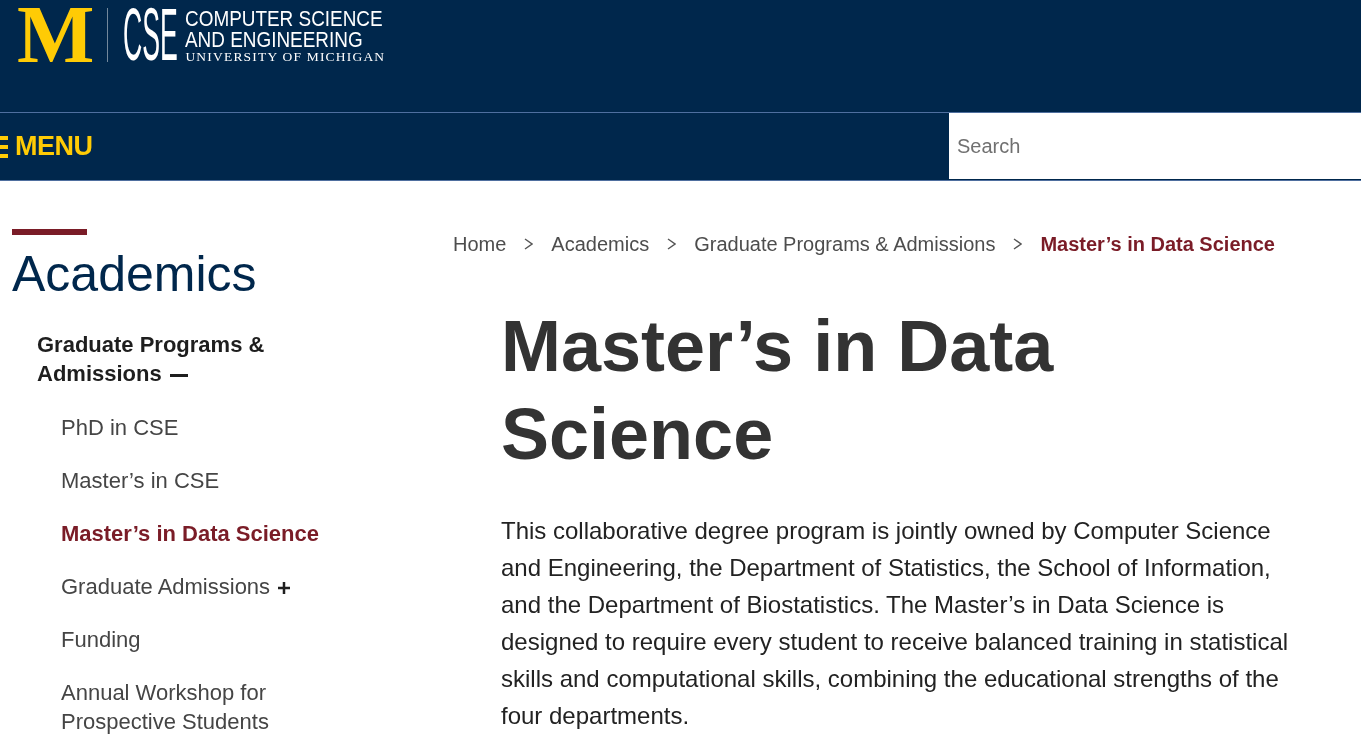 Image resolution: width=1361 pixels, height=741 pixels. What do you see at coordinates (1157, 244) in the screenshot?
I see `breadcrumb-current: Master’s in Data Science` at bounding box center [1157, 244].